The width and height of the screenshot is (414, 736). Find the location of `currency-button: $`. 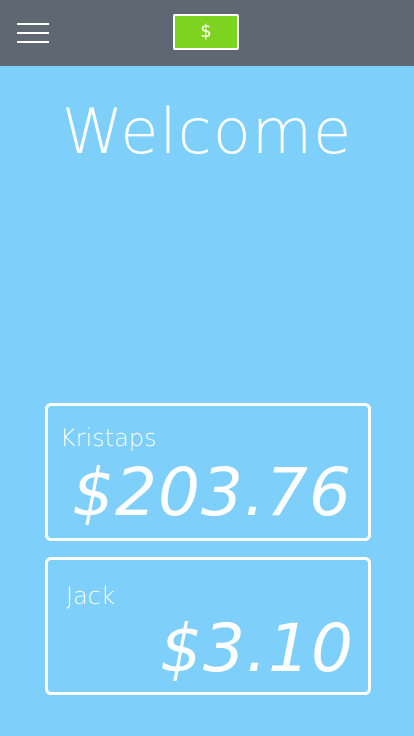

currency-button: $ is located at coordinates (206, 32).